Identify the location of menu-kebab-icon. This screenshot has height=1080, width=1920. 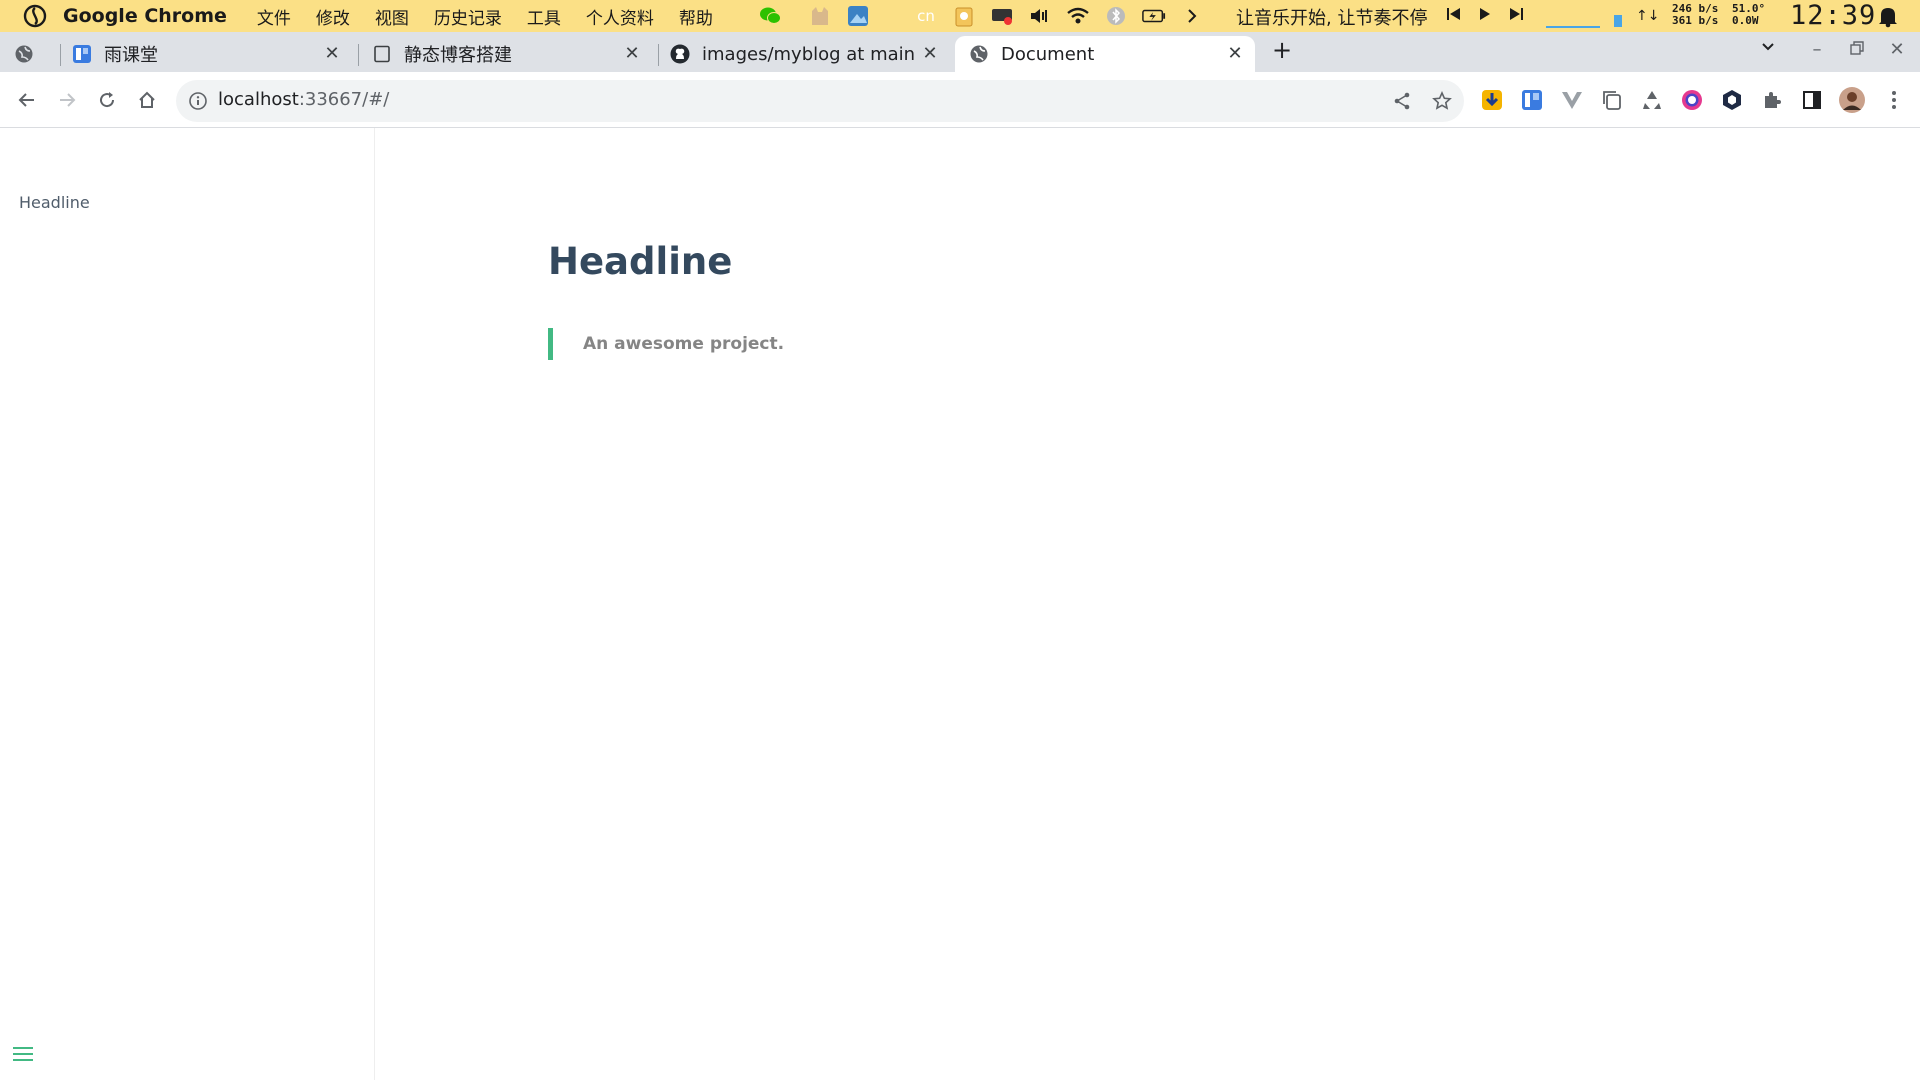
(1894, 100).